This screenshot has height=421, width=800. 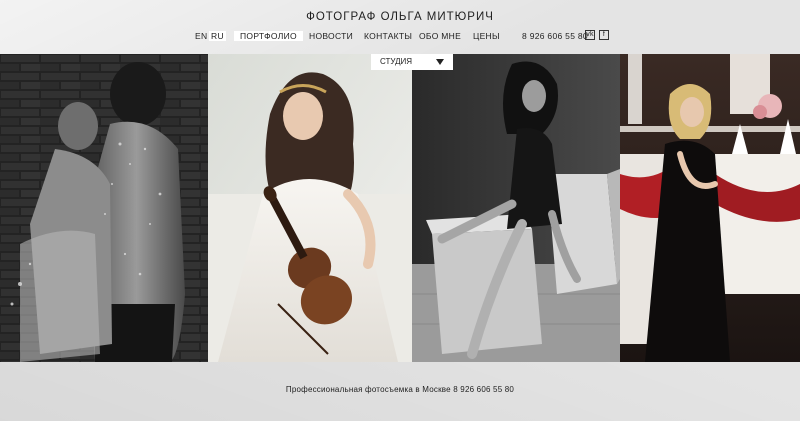 What do you see at coordinates (217, 36) in the screenshot?
I see `lang-ru-link: RU` at bounding box center [217, 36].